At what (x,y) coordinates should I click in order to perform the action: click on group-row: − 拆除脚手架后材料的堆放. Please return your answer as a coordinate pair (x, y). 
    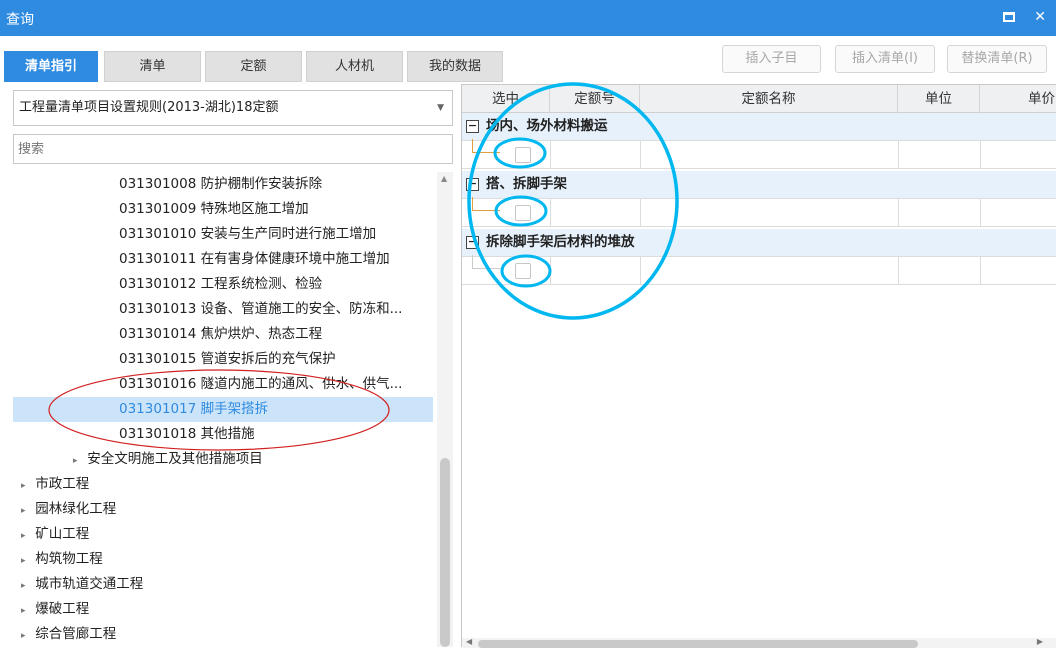
    Looking at the image, I should click on (759, 243).